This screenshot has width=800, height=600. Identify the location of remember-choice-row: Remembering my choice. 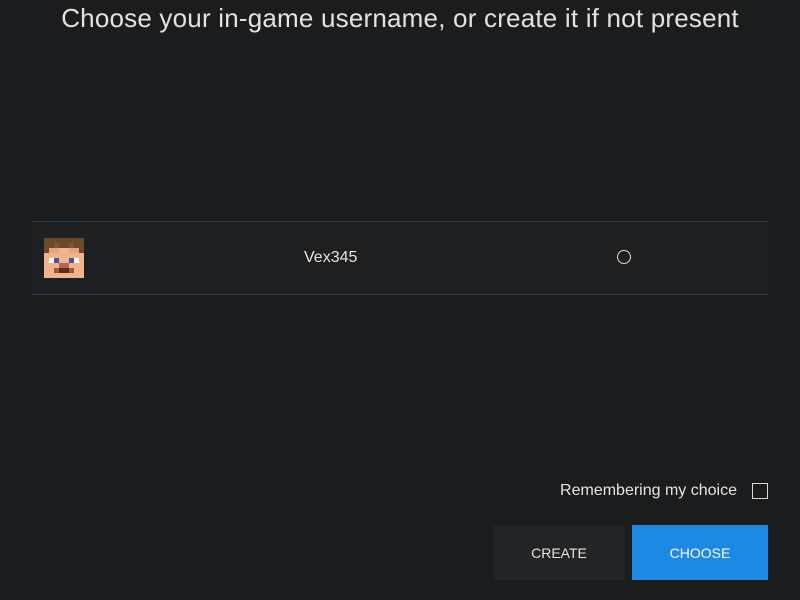
(664, 491).